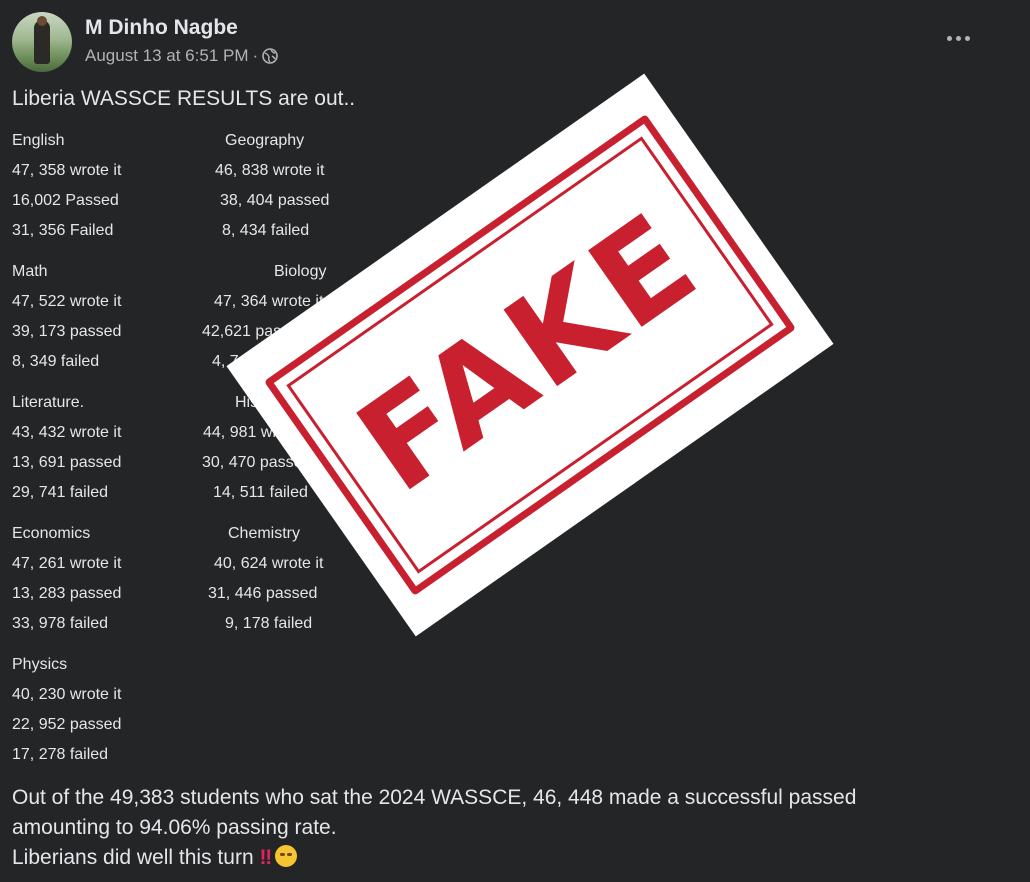 This screenshot has height=882, width=1030. Describe the element at coordinates (51, 533) in the screenshot. I see `subject-name: Economics` at that location.